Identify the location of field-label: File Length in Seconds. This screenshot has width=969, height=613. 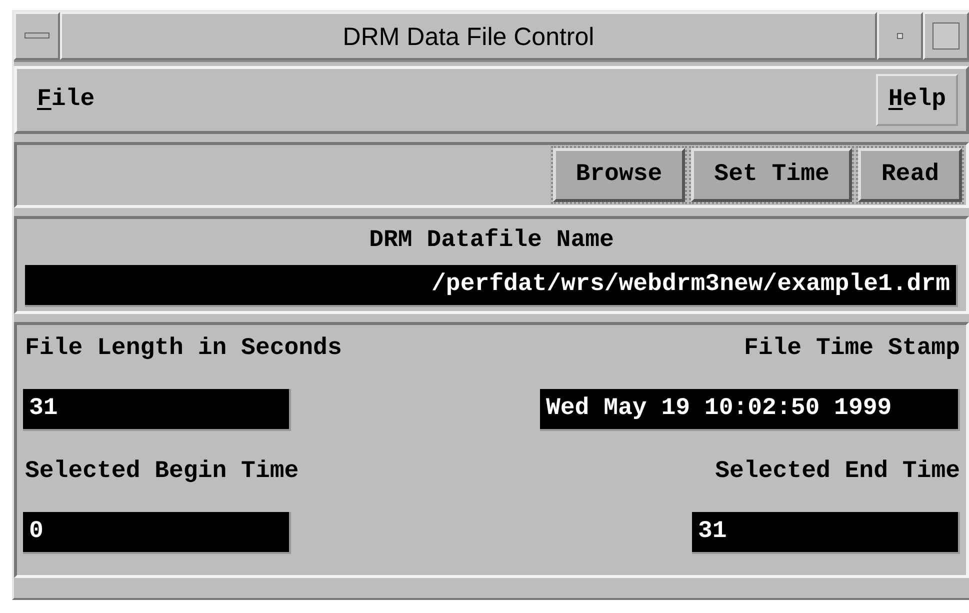
(183, 349).